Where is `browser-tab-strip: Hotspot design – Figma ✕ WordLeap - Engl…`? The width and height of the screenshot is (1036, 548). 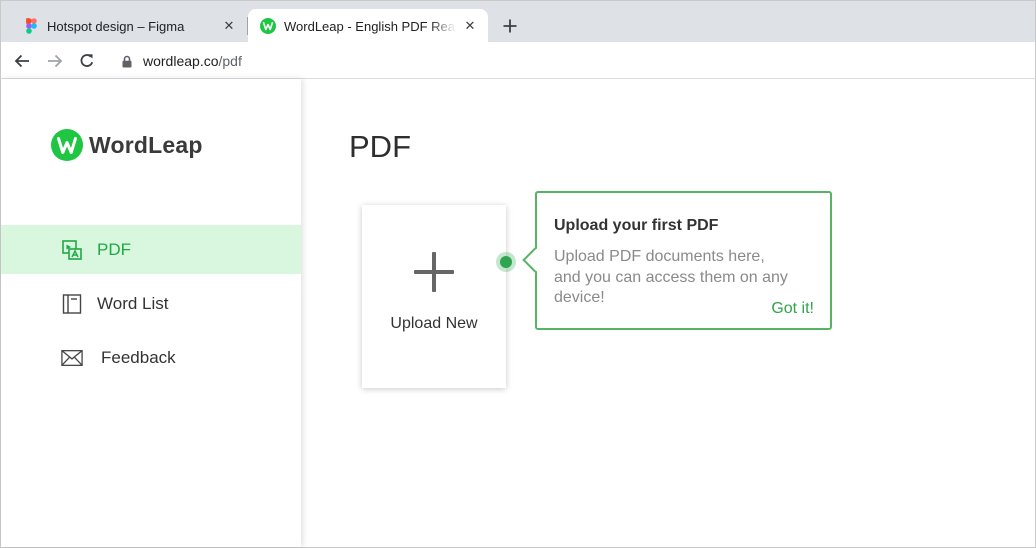 browser-tab-strip: Hotspot design – Figma ✕ WordLeap - Engl… is located at coordinates (518, 21).